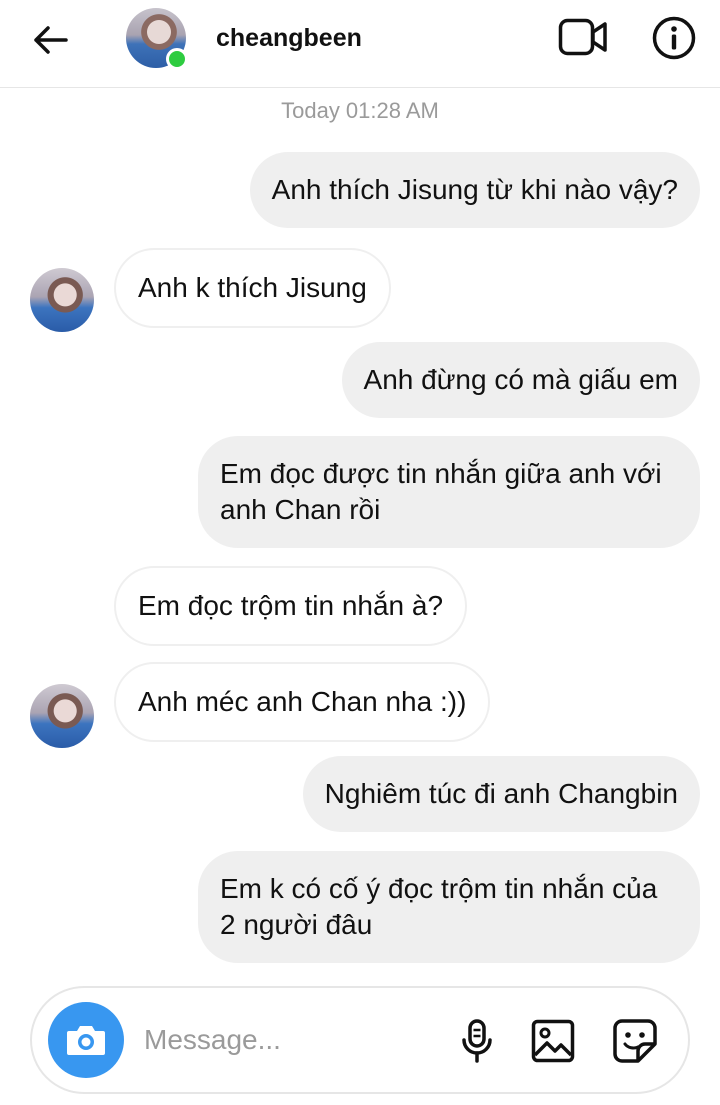 The width and height of the screenshot is (720, 1105). Describe the element at coordinates (291, 606) in the screenshot. I see `message-incoming: Em đọc trộm tin nhắn à?` at that location.